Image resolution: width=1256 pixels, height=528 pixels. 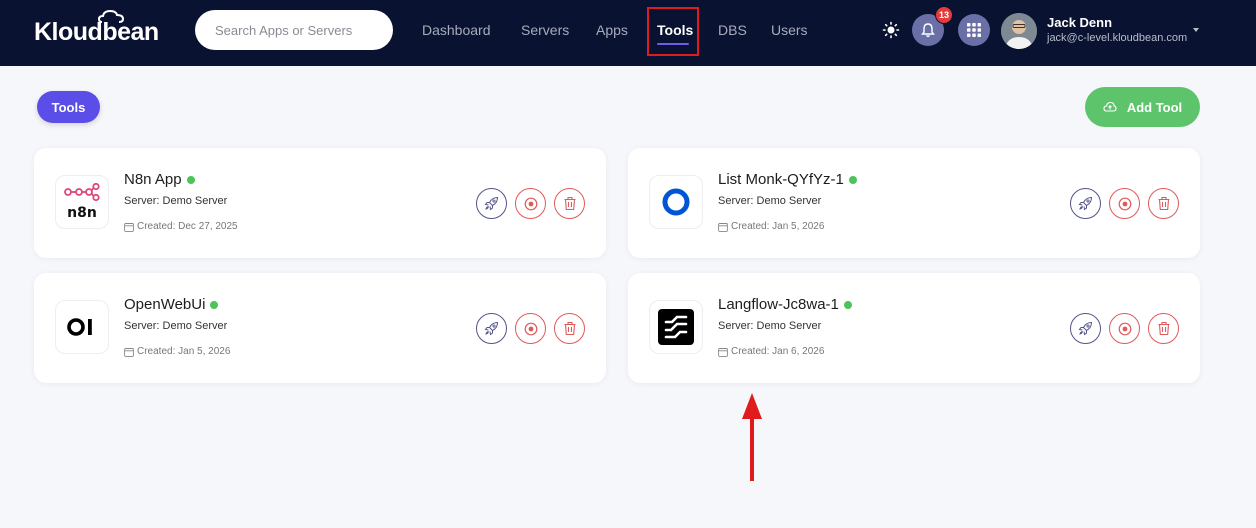 I want to click on logo-text: Kloudbean, so click(x=96, y=31).